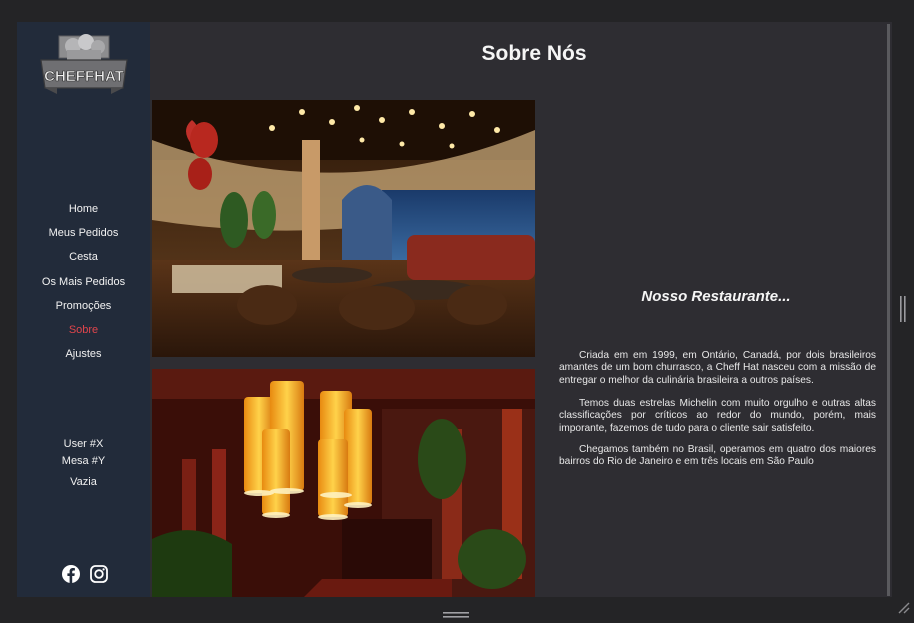  I want to click on social-links, so click(89, 575).